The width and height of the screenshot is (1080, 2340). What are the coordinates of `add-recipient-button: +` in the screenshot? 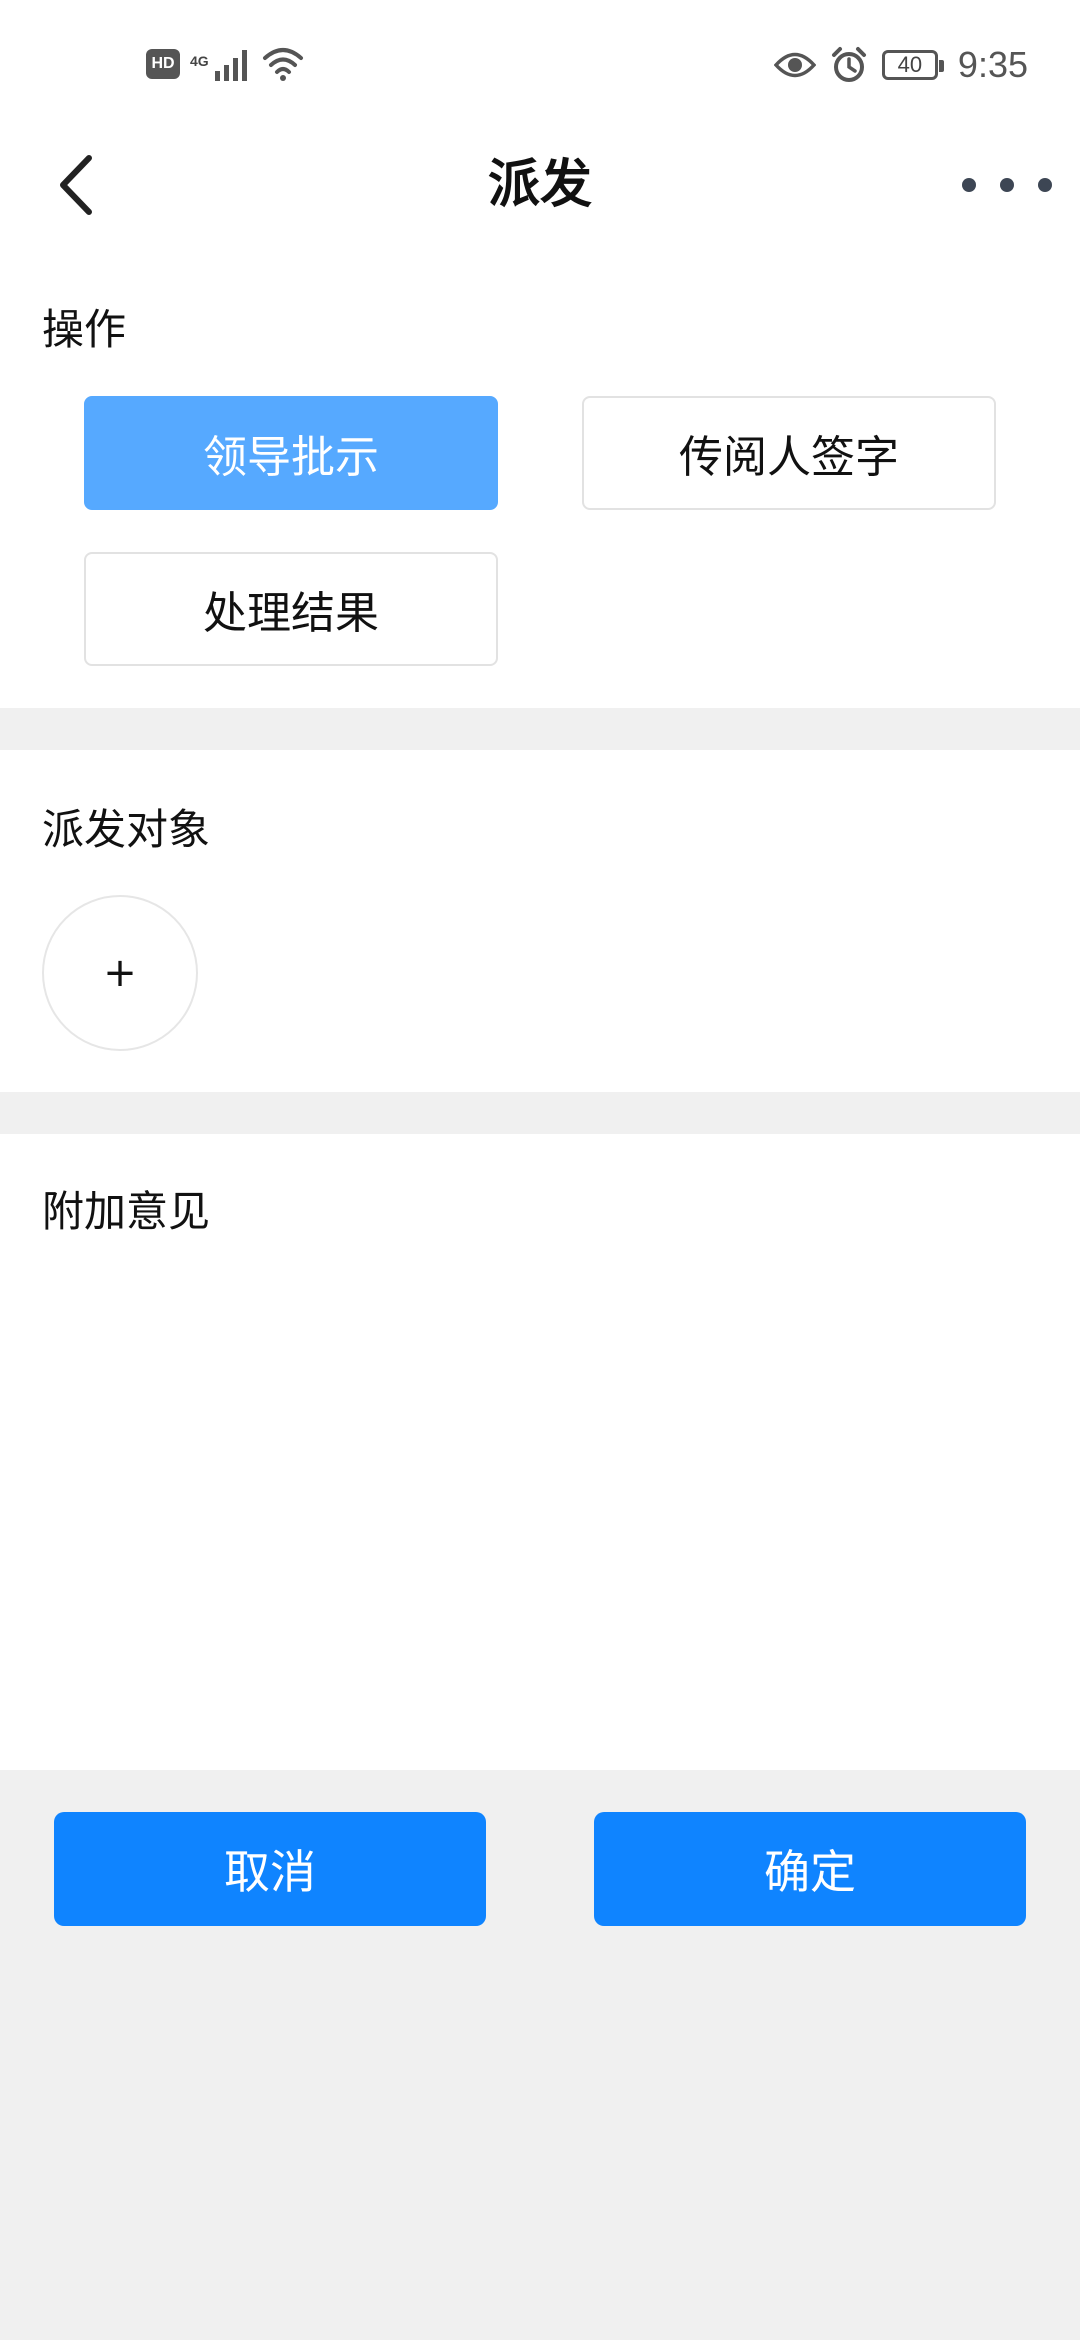 It's located at (120, 973).